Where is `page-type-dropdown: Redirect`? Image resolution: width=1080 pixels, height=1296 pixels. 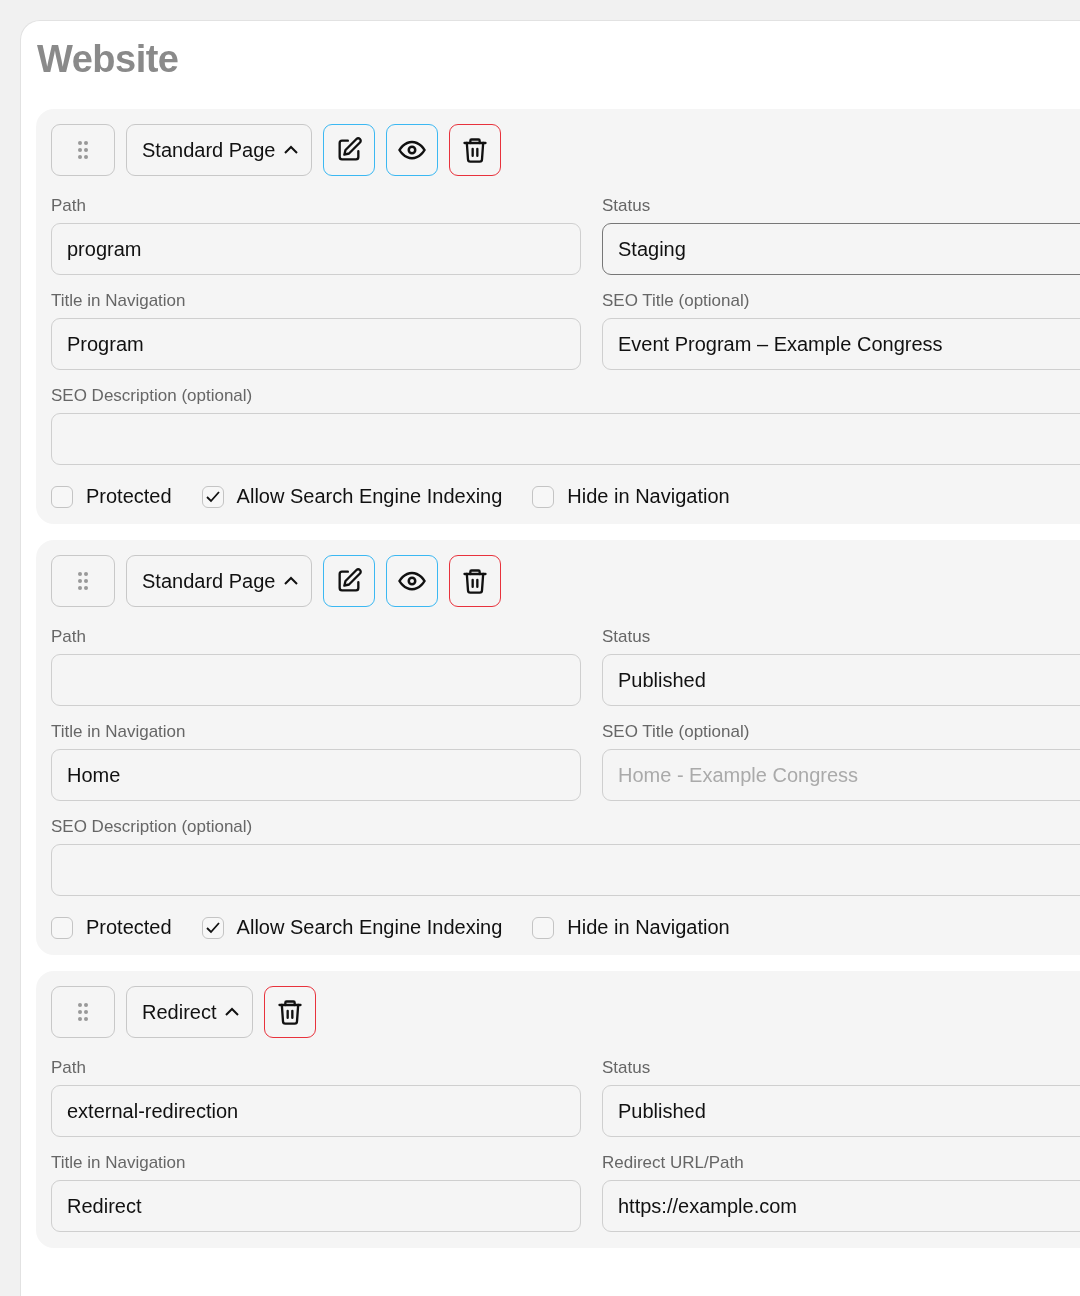
page-type-dropdown: Redirect is located at coordinates (190, 1012).